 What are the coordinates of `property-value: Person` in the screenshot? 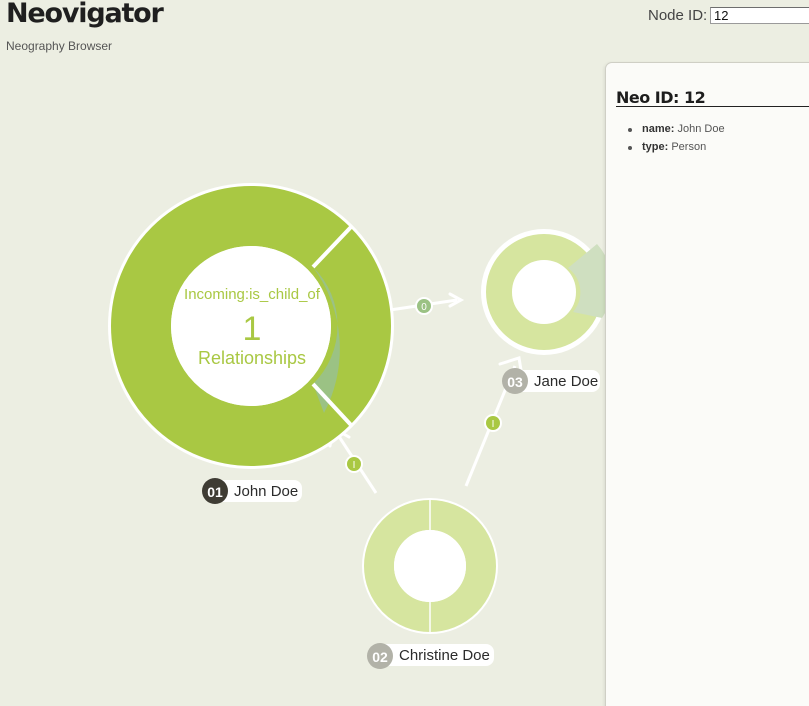 It's located at (689, 147).